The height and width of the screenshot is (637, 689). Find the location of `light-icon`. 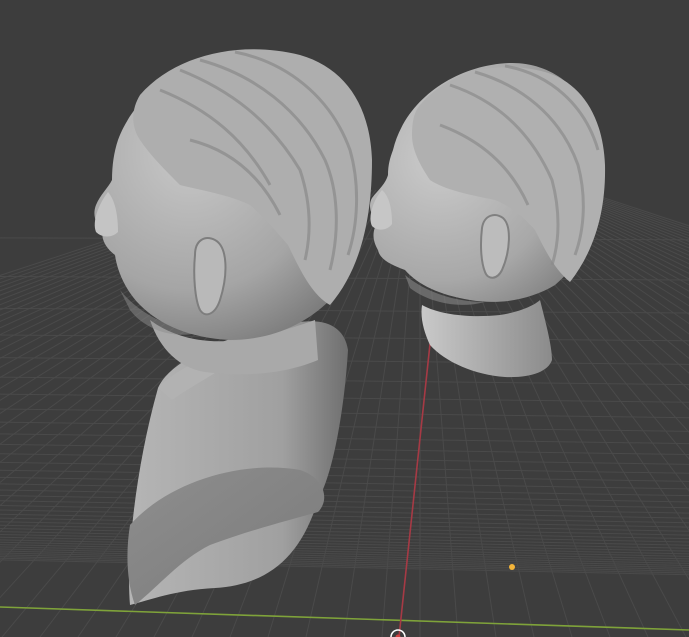

light-icon is located at coordinates (512, 567).